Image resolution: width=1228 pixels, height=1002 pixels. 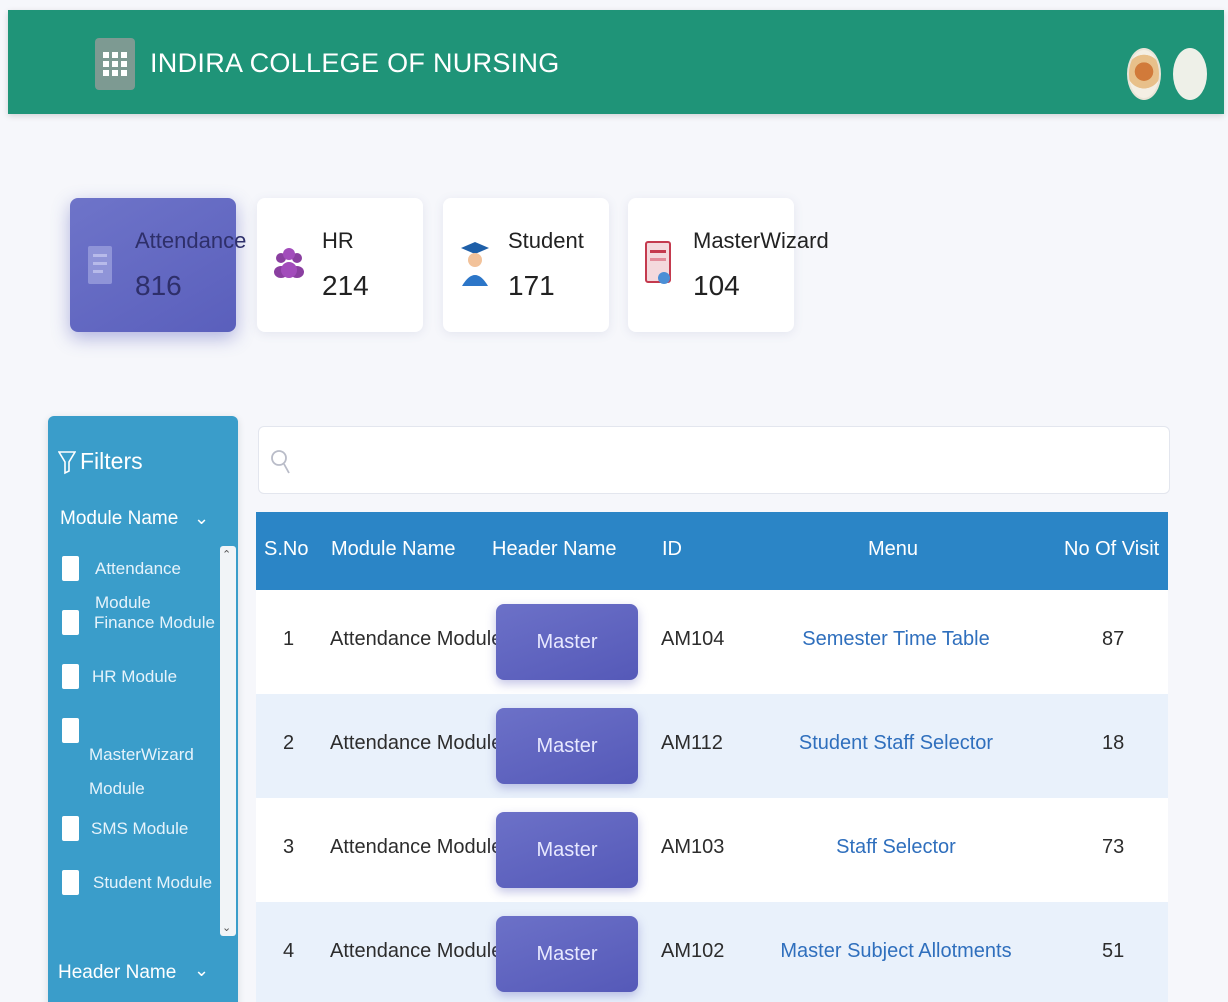 I want to click on cell-visits: 18, so click(x=1113, y=743).